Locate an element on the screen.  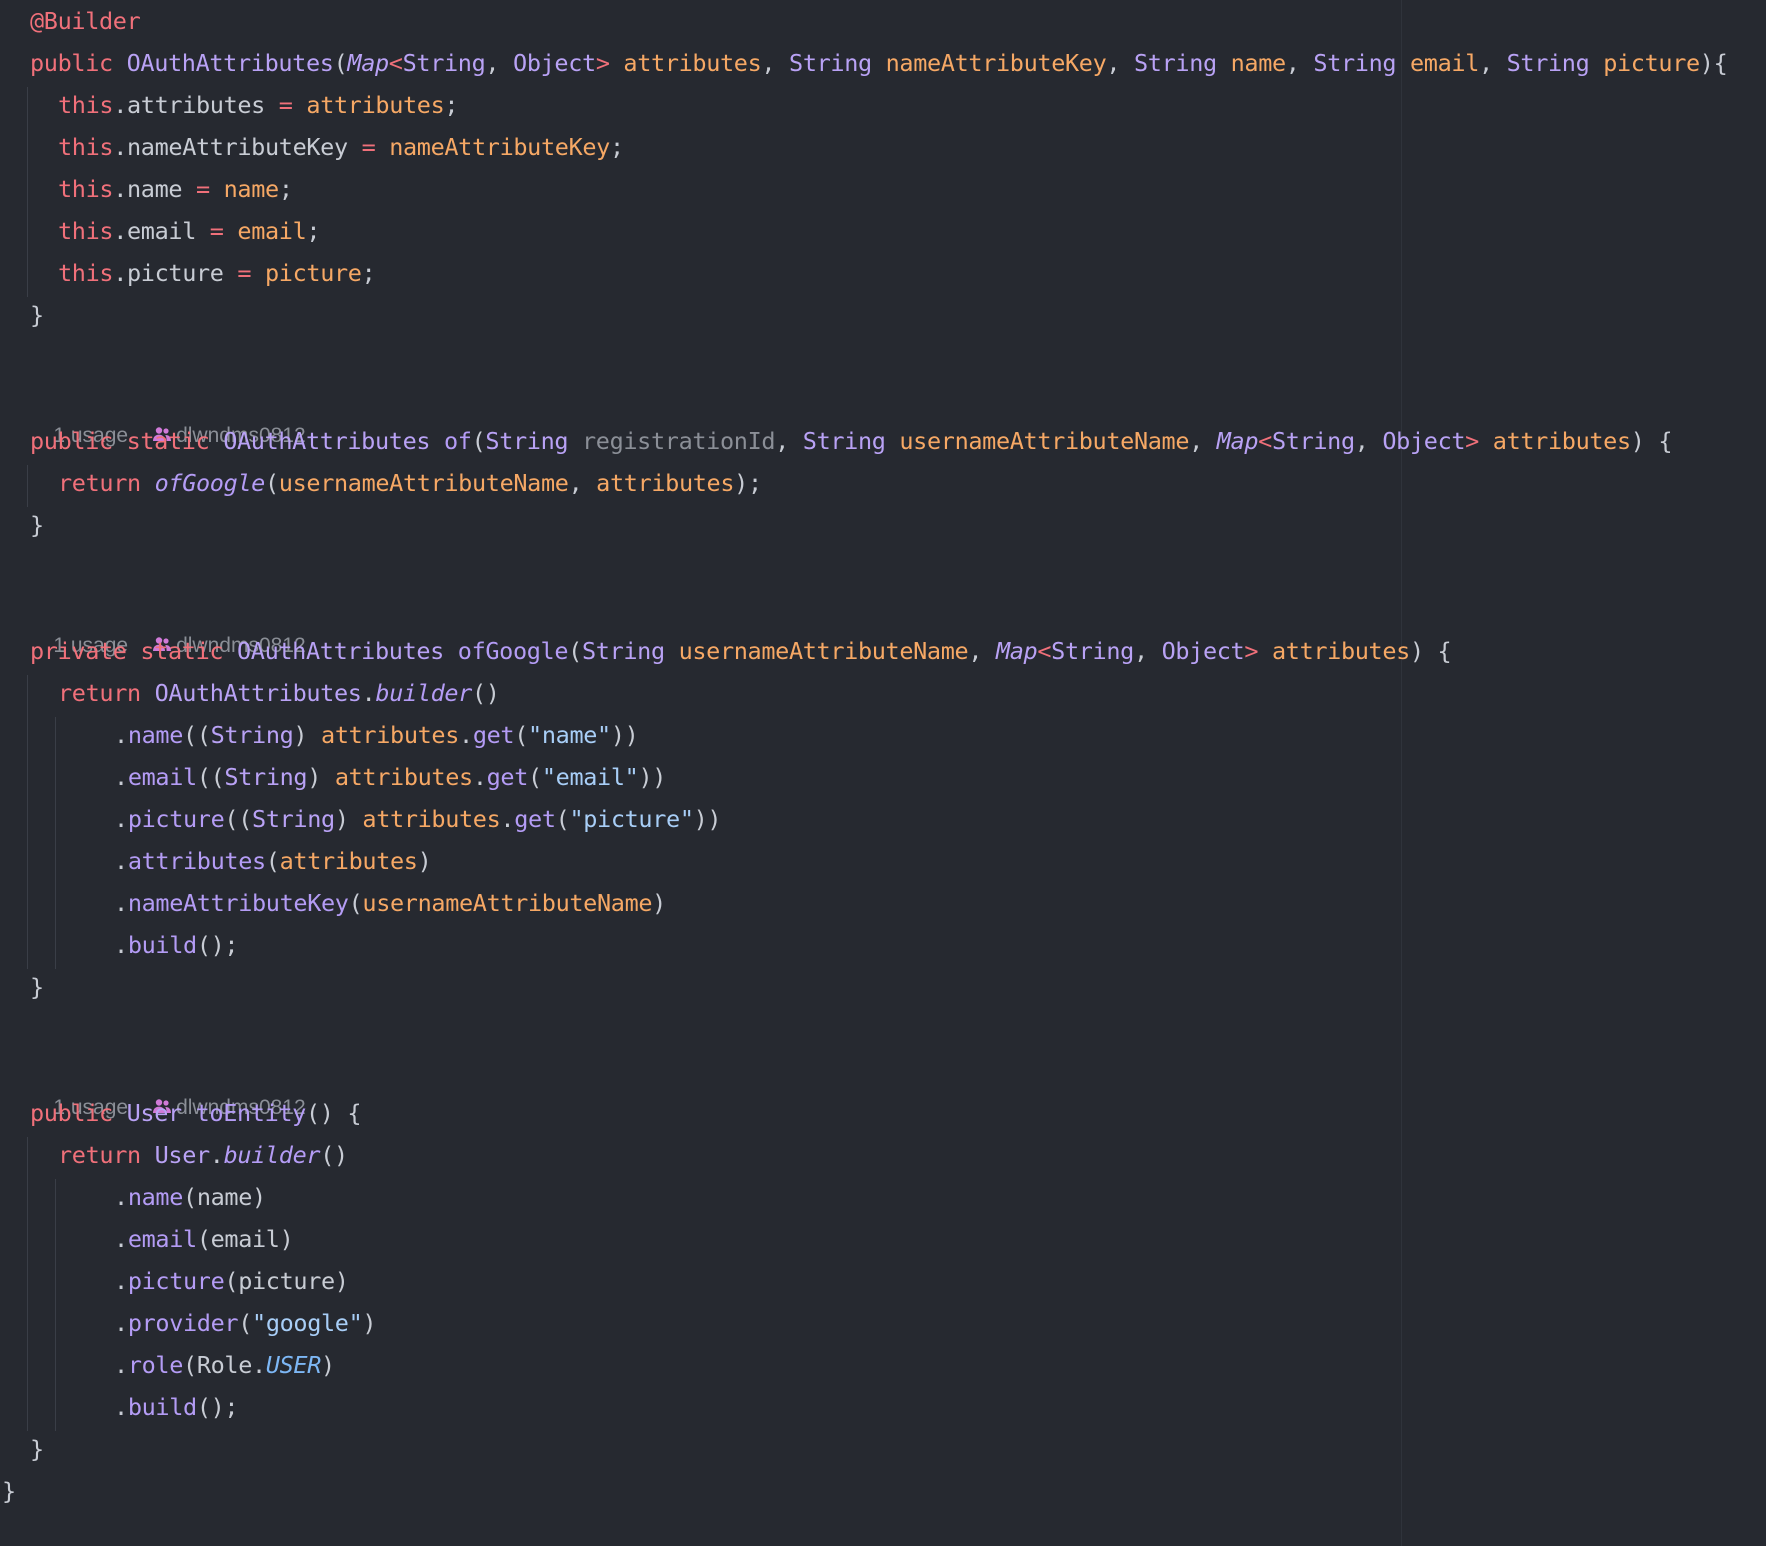
code-token: USER is located at coordinates (293, 1365).